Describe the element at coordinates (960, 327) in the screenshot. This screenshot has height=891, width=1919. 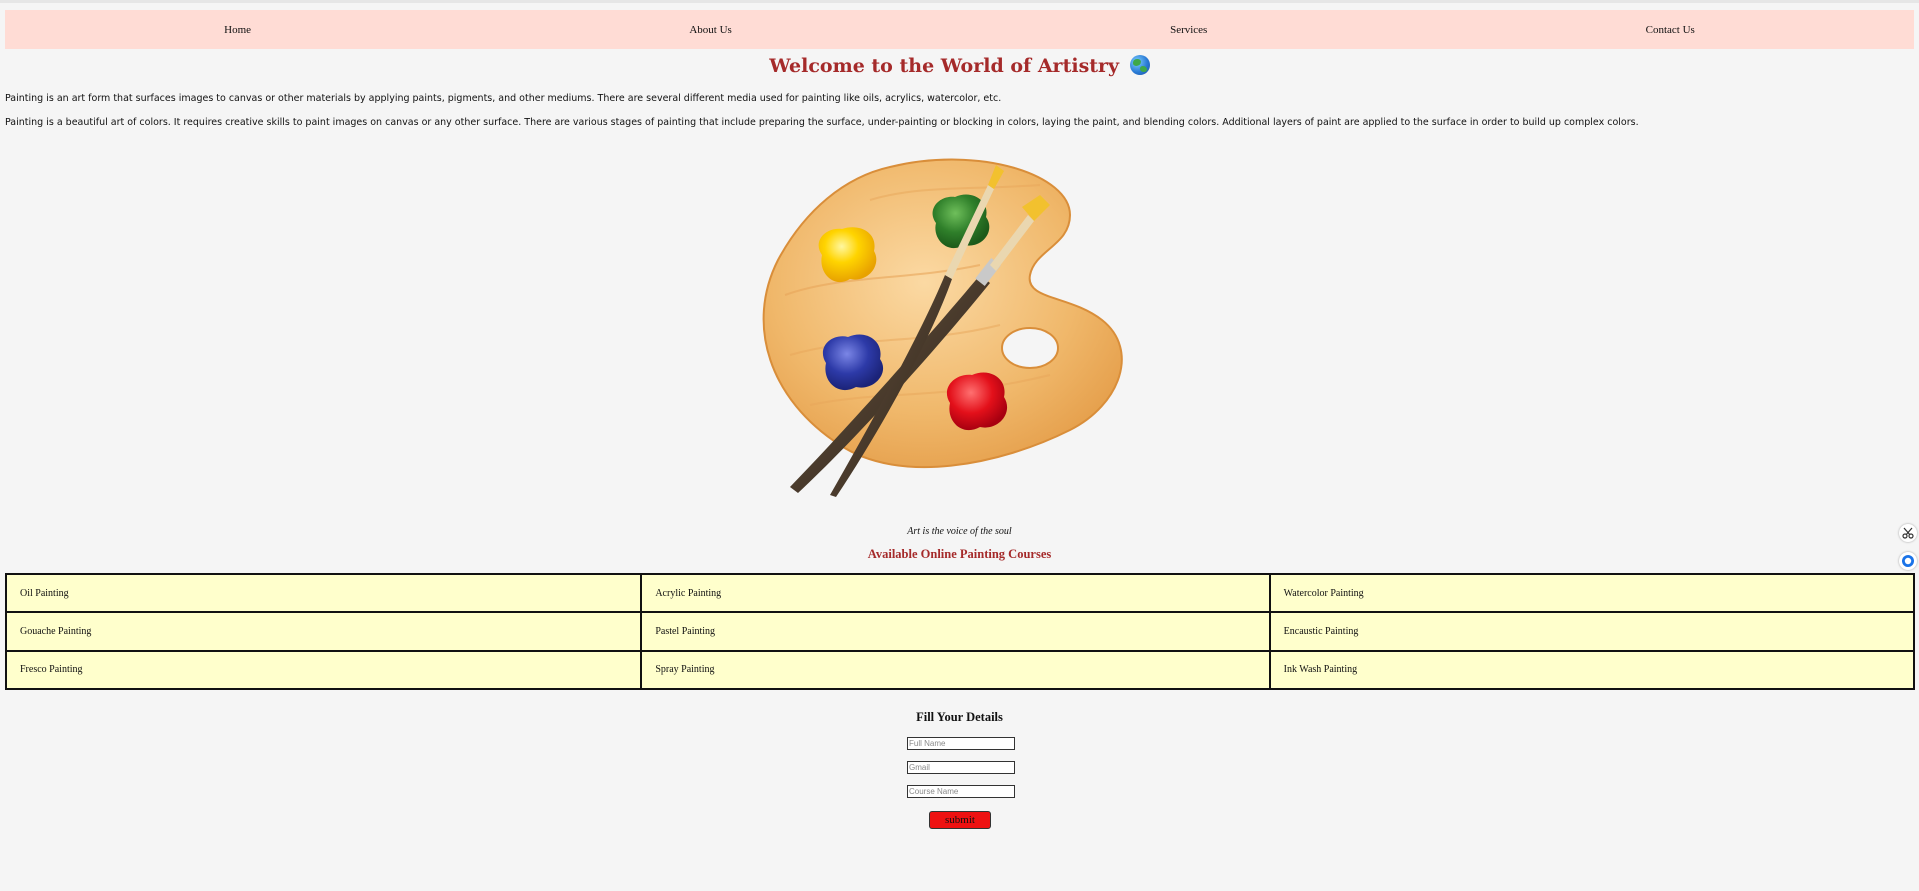
I see `palette-image` at that location.